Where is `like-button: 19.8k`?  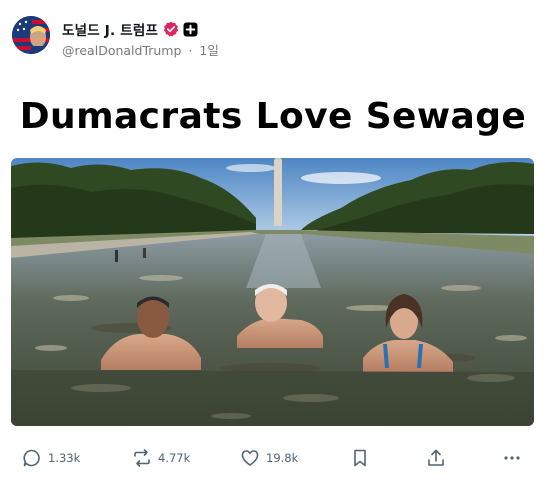
like-button: 19.8k is located at coordinates (269, 458).